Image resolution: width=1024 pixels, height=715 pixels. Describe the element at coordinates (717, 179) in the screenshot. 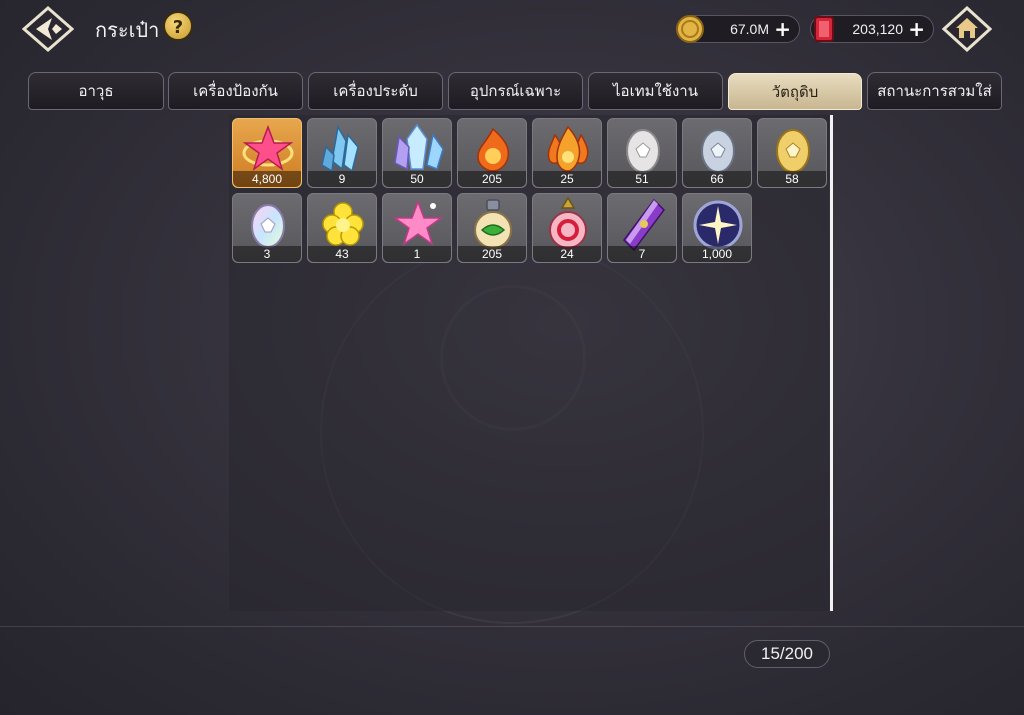

I see `item-count: 66` at that location.